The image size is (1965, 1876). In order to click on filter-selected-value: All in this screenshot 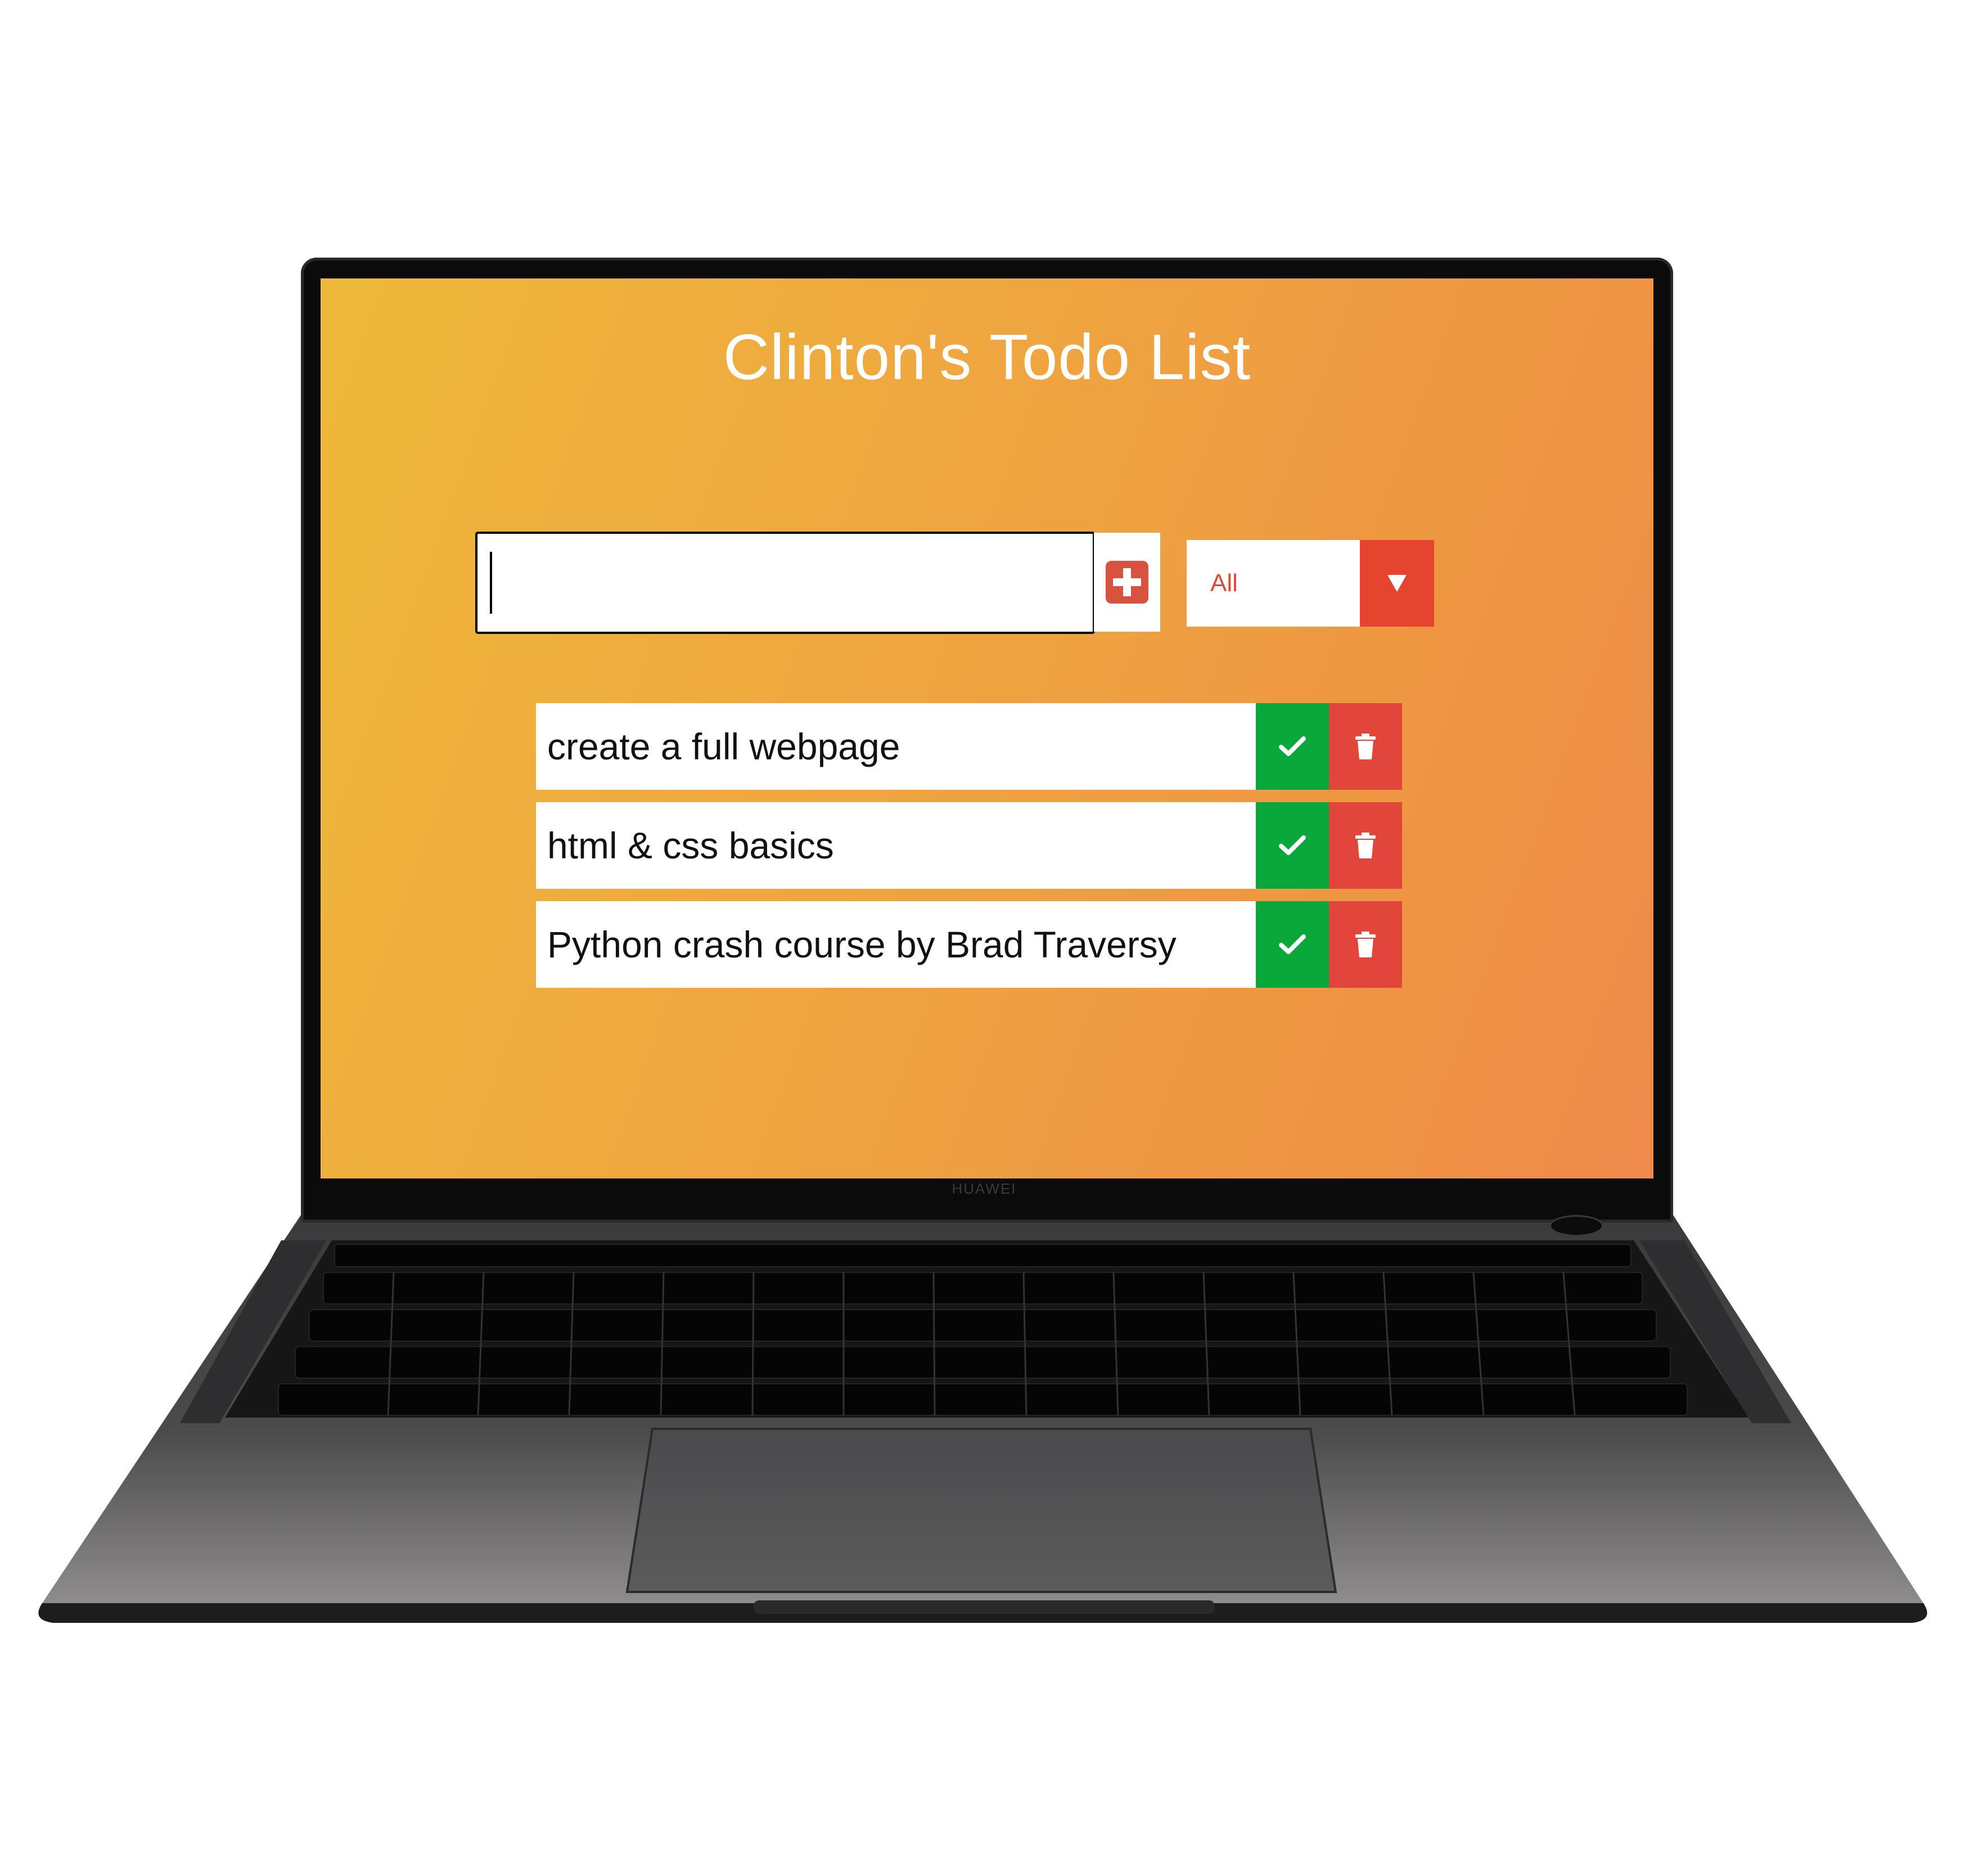, I will do `click(1224, 583)`.